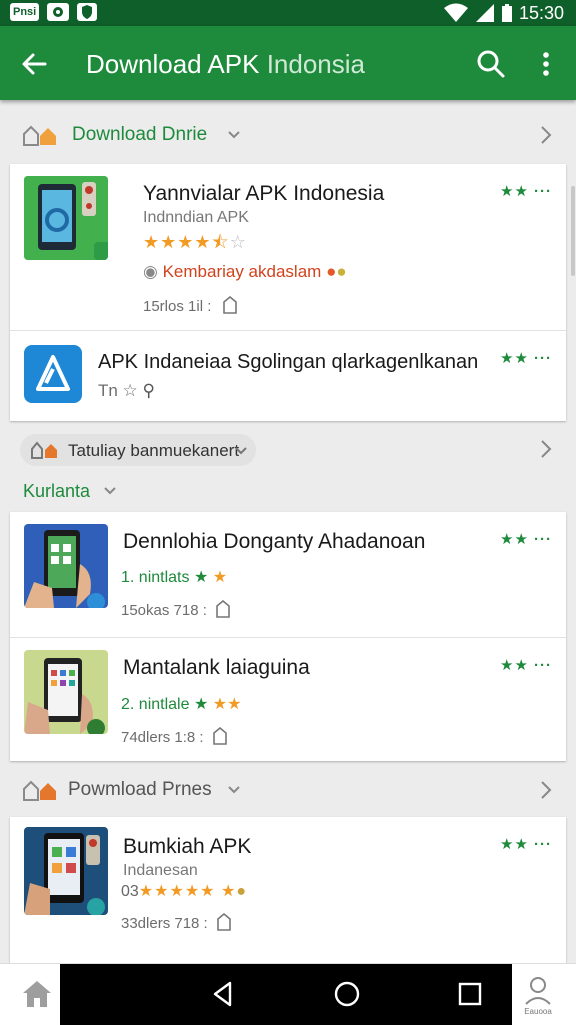  I want to click on promo-line: ◉ Kembariay akdaslam ●●, so click(245, 272).